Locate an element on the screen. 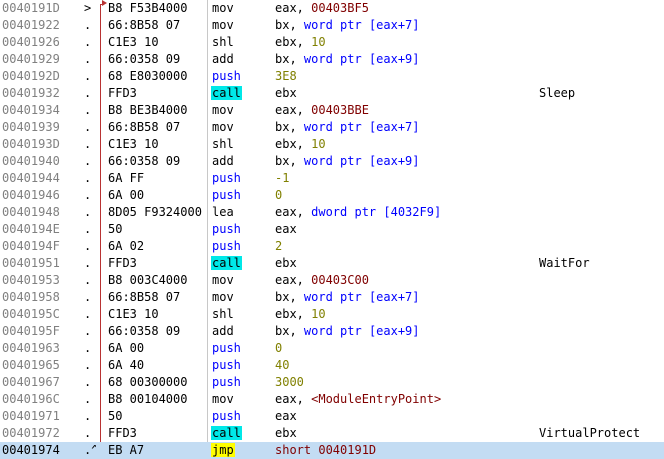 The image size is (664, 459). address-cell: 00401974 is located at coordinates (42, 450).